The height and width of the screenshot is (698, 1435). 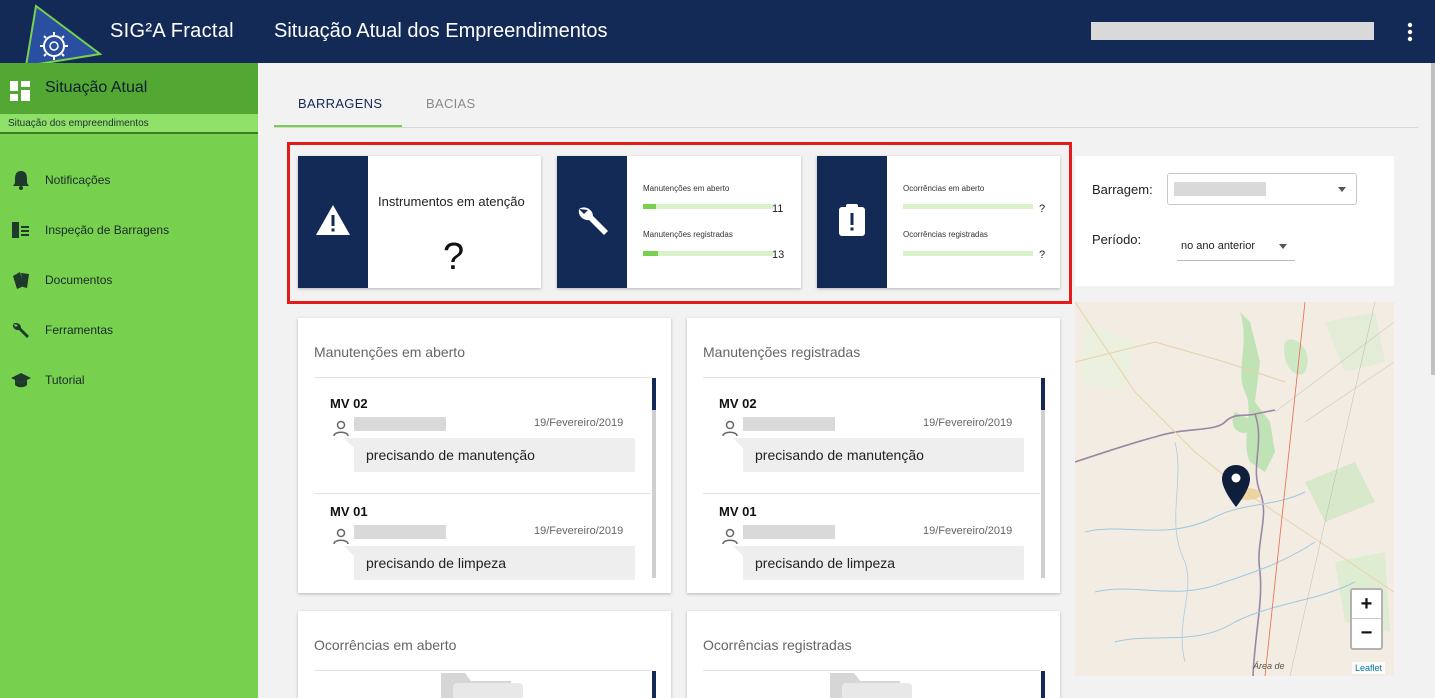 What do you see at coordinates (20, 230) in the screenshot?
I see `inspection-icon` at bounding box center [20, 230].